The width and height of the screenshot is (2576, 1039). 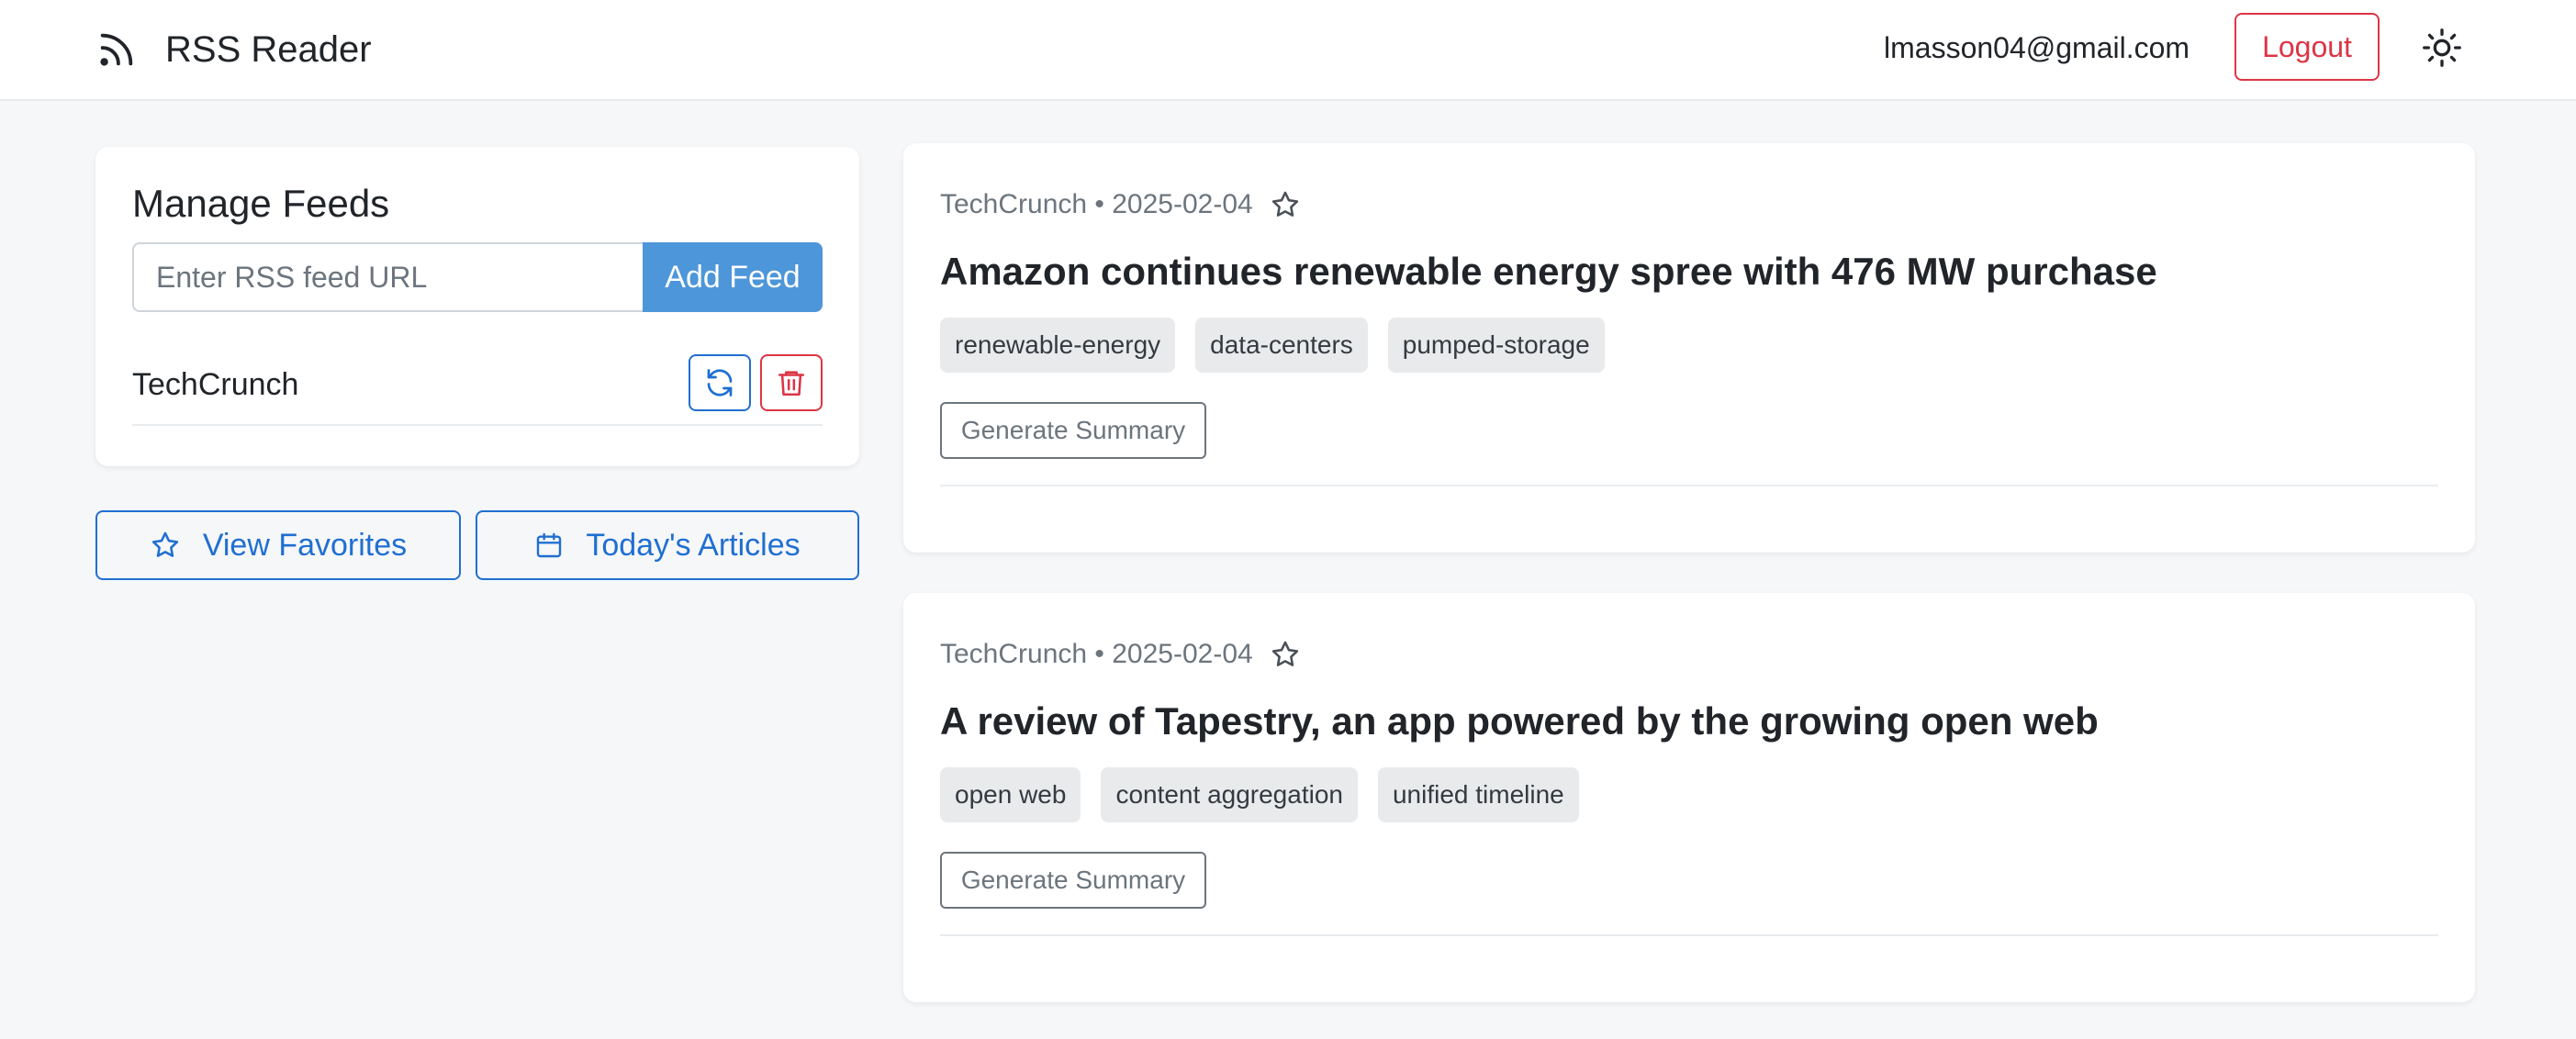 I want to click on rss-icon, so click(x=116, y=49).